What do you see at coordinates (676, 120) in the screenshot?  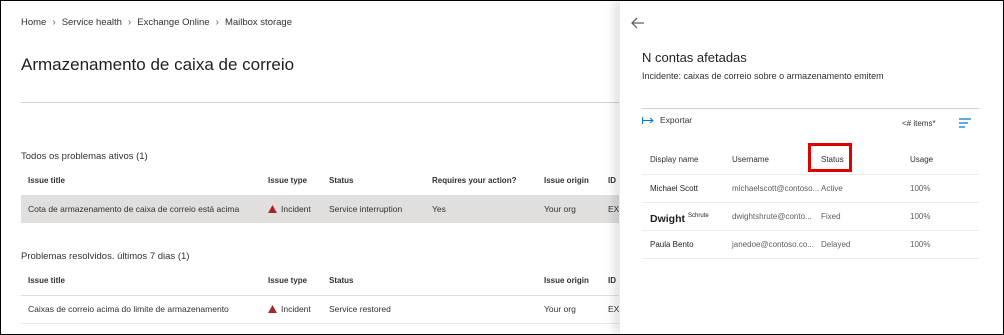 I see `export-label: Exportar` at bounding box center [676, 120].